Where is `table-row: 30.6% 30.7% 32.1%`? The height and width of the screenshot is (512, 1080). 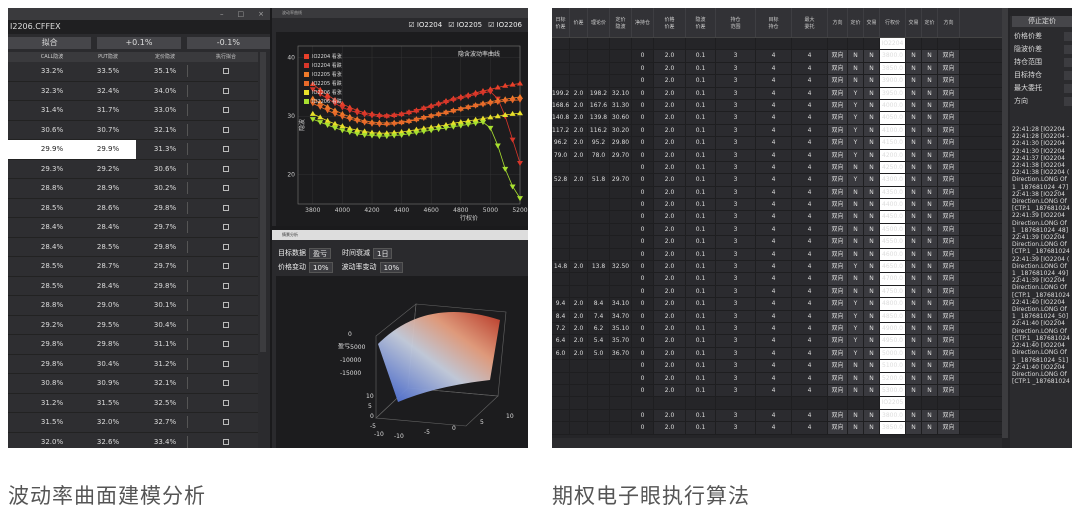 table-row: 30.6% 30.7% 32.1% is located at coordinates (133, 130).